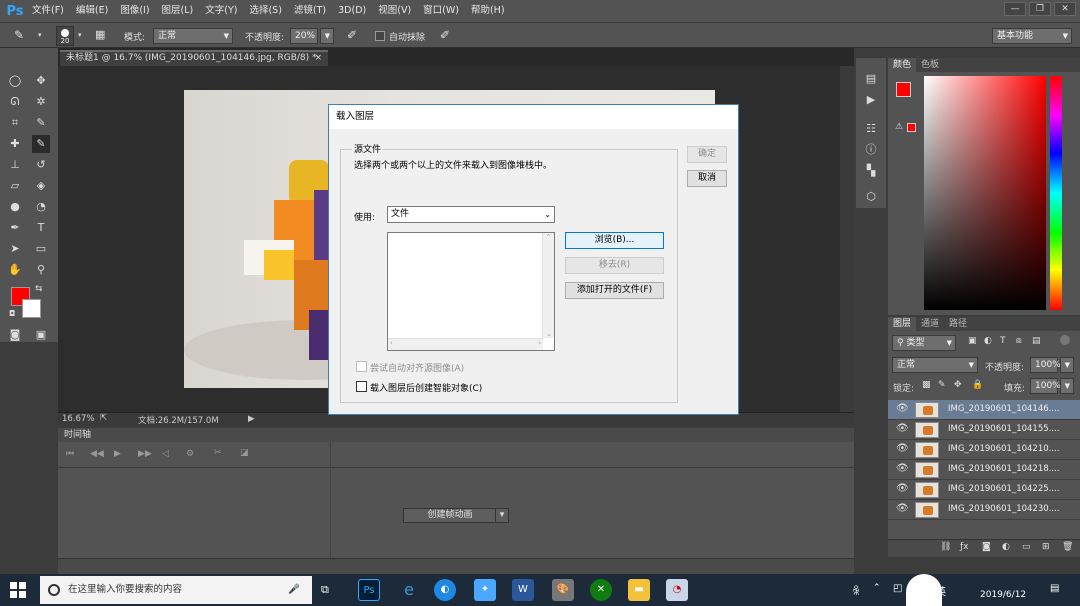 The height and width of the screenshot is (606, 1080). I want to click on menu-filter: 滤镜(T), so click(310, 11).